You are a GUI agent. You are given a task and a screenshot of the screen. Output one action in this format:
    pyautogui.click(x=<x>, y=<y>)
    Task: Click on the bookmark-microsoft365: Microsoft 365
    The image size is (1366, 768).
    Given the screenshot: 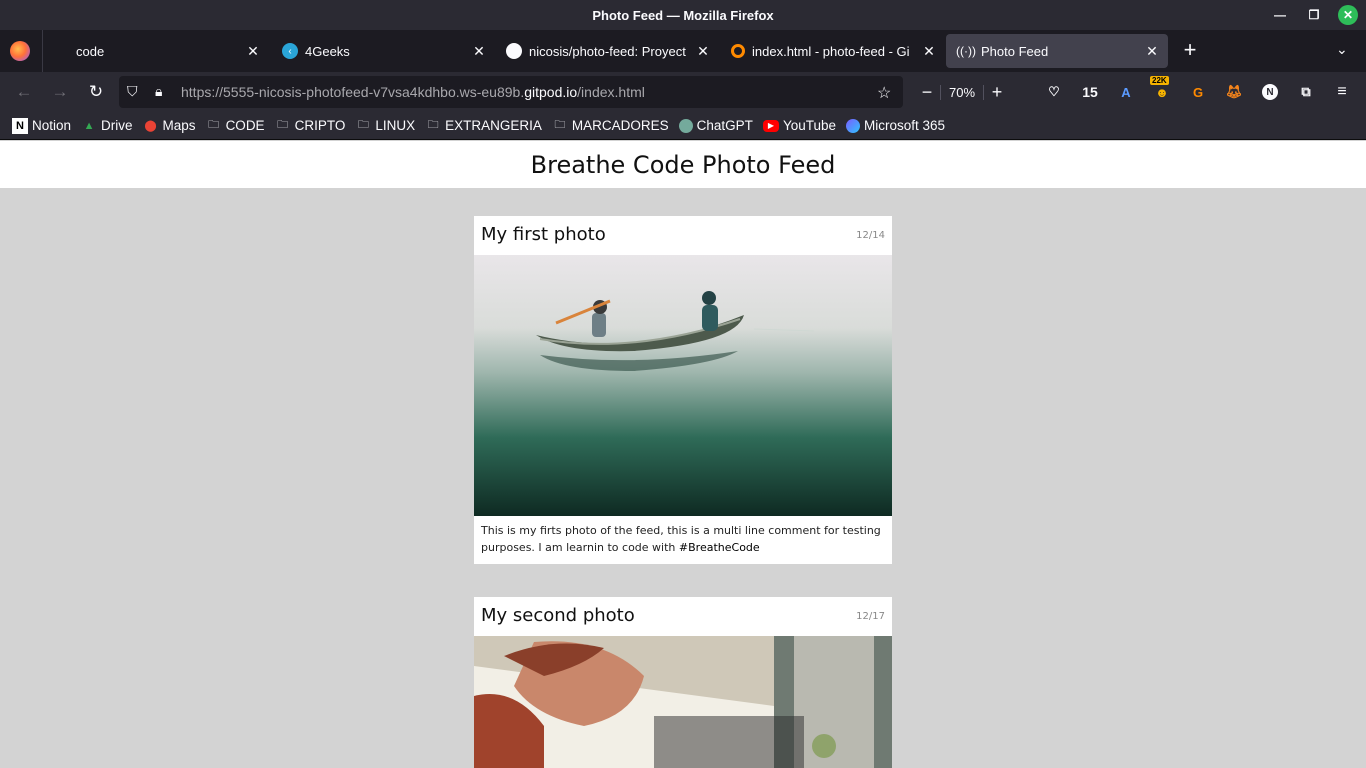 What is the action you would take?
    pyautogui.click(x=895, y=125)
    